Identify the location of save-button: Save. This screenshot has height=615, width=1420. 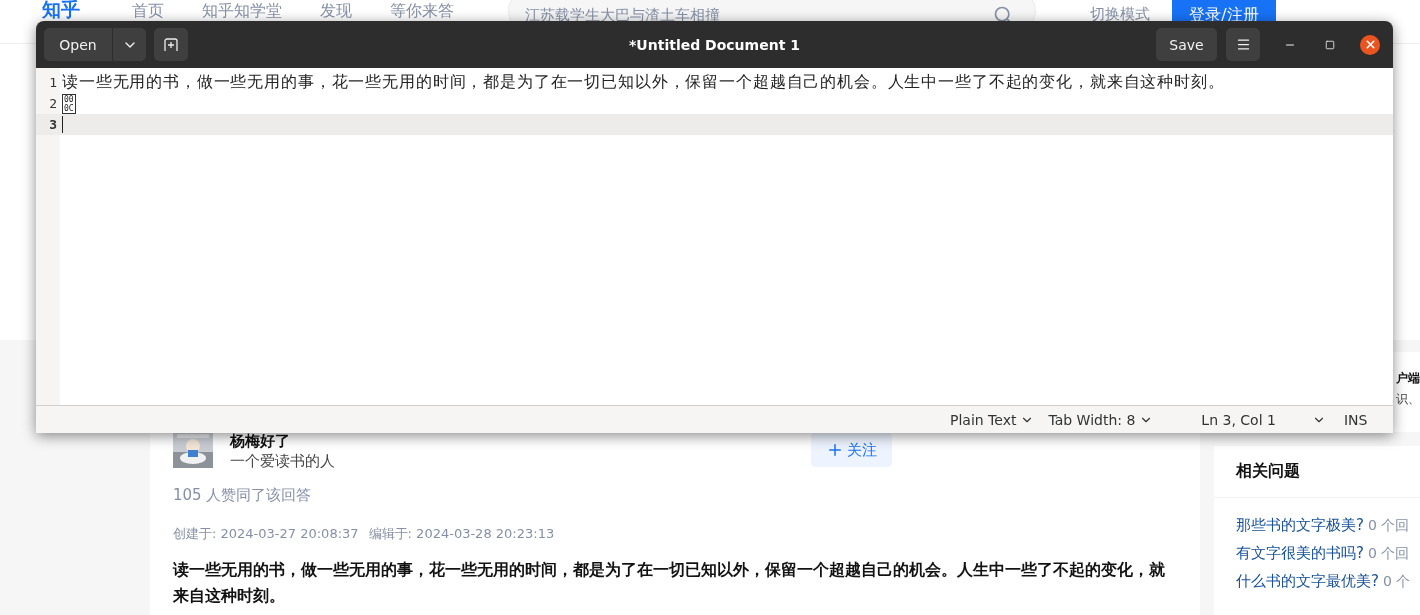
(1186, 44).